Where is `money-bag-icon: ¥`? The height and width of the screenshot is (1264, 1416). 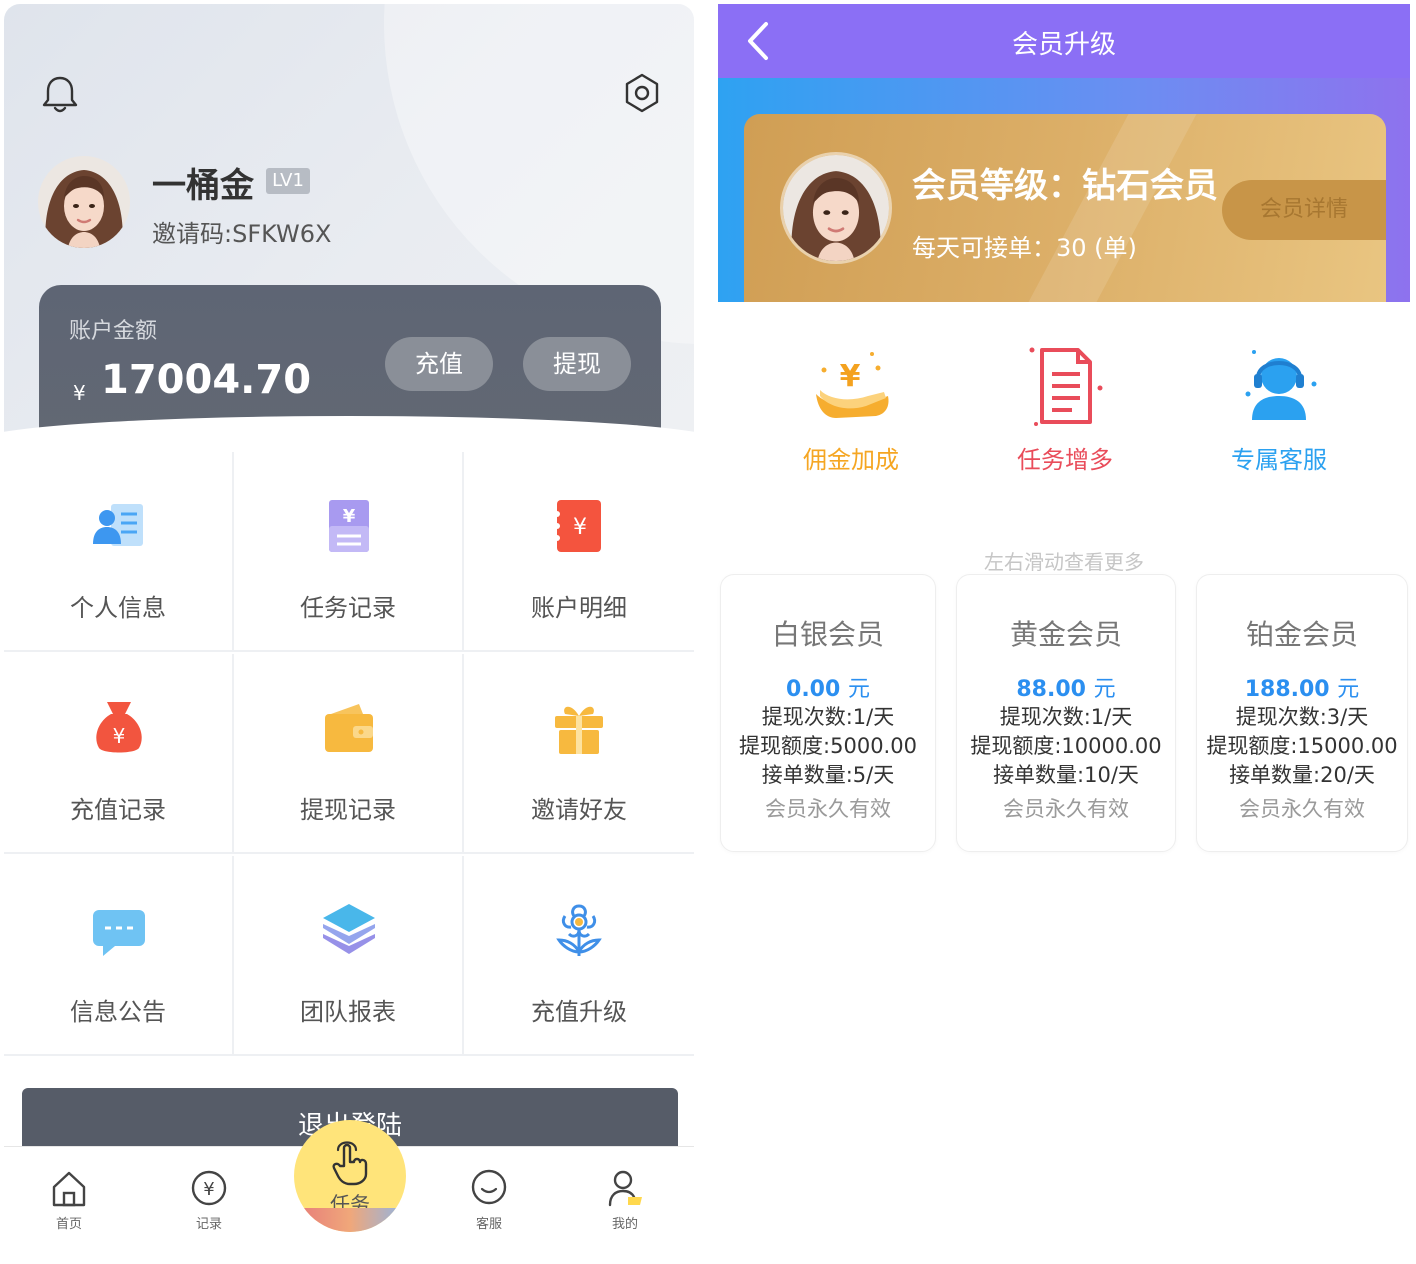 money-bag-icon: ¥ is located at coordinates (119, 727).